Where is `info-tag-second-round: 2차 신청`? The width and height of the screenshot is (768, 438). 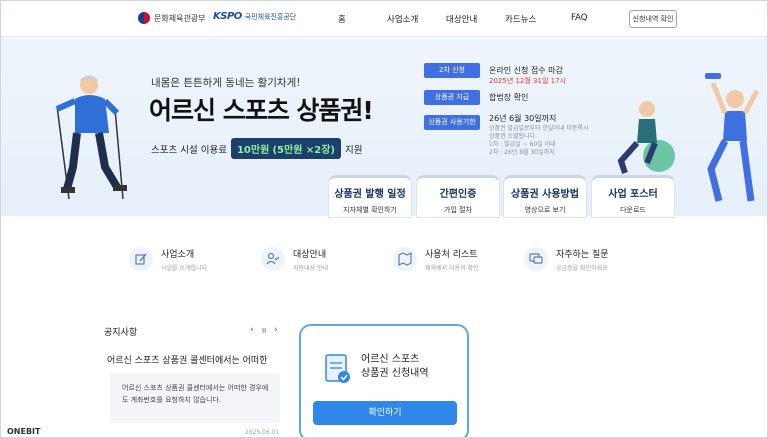
info-tag-second-round: 2차 신청 is located at coordinates (452, 70).